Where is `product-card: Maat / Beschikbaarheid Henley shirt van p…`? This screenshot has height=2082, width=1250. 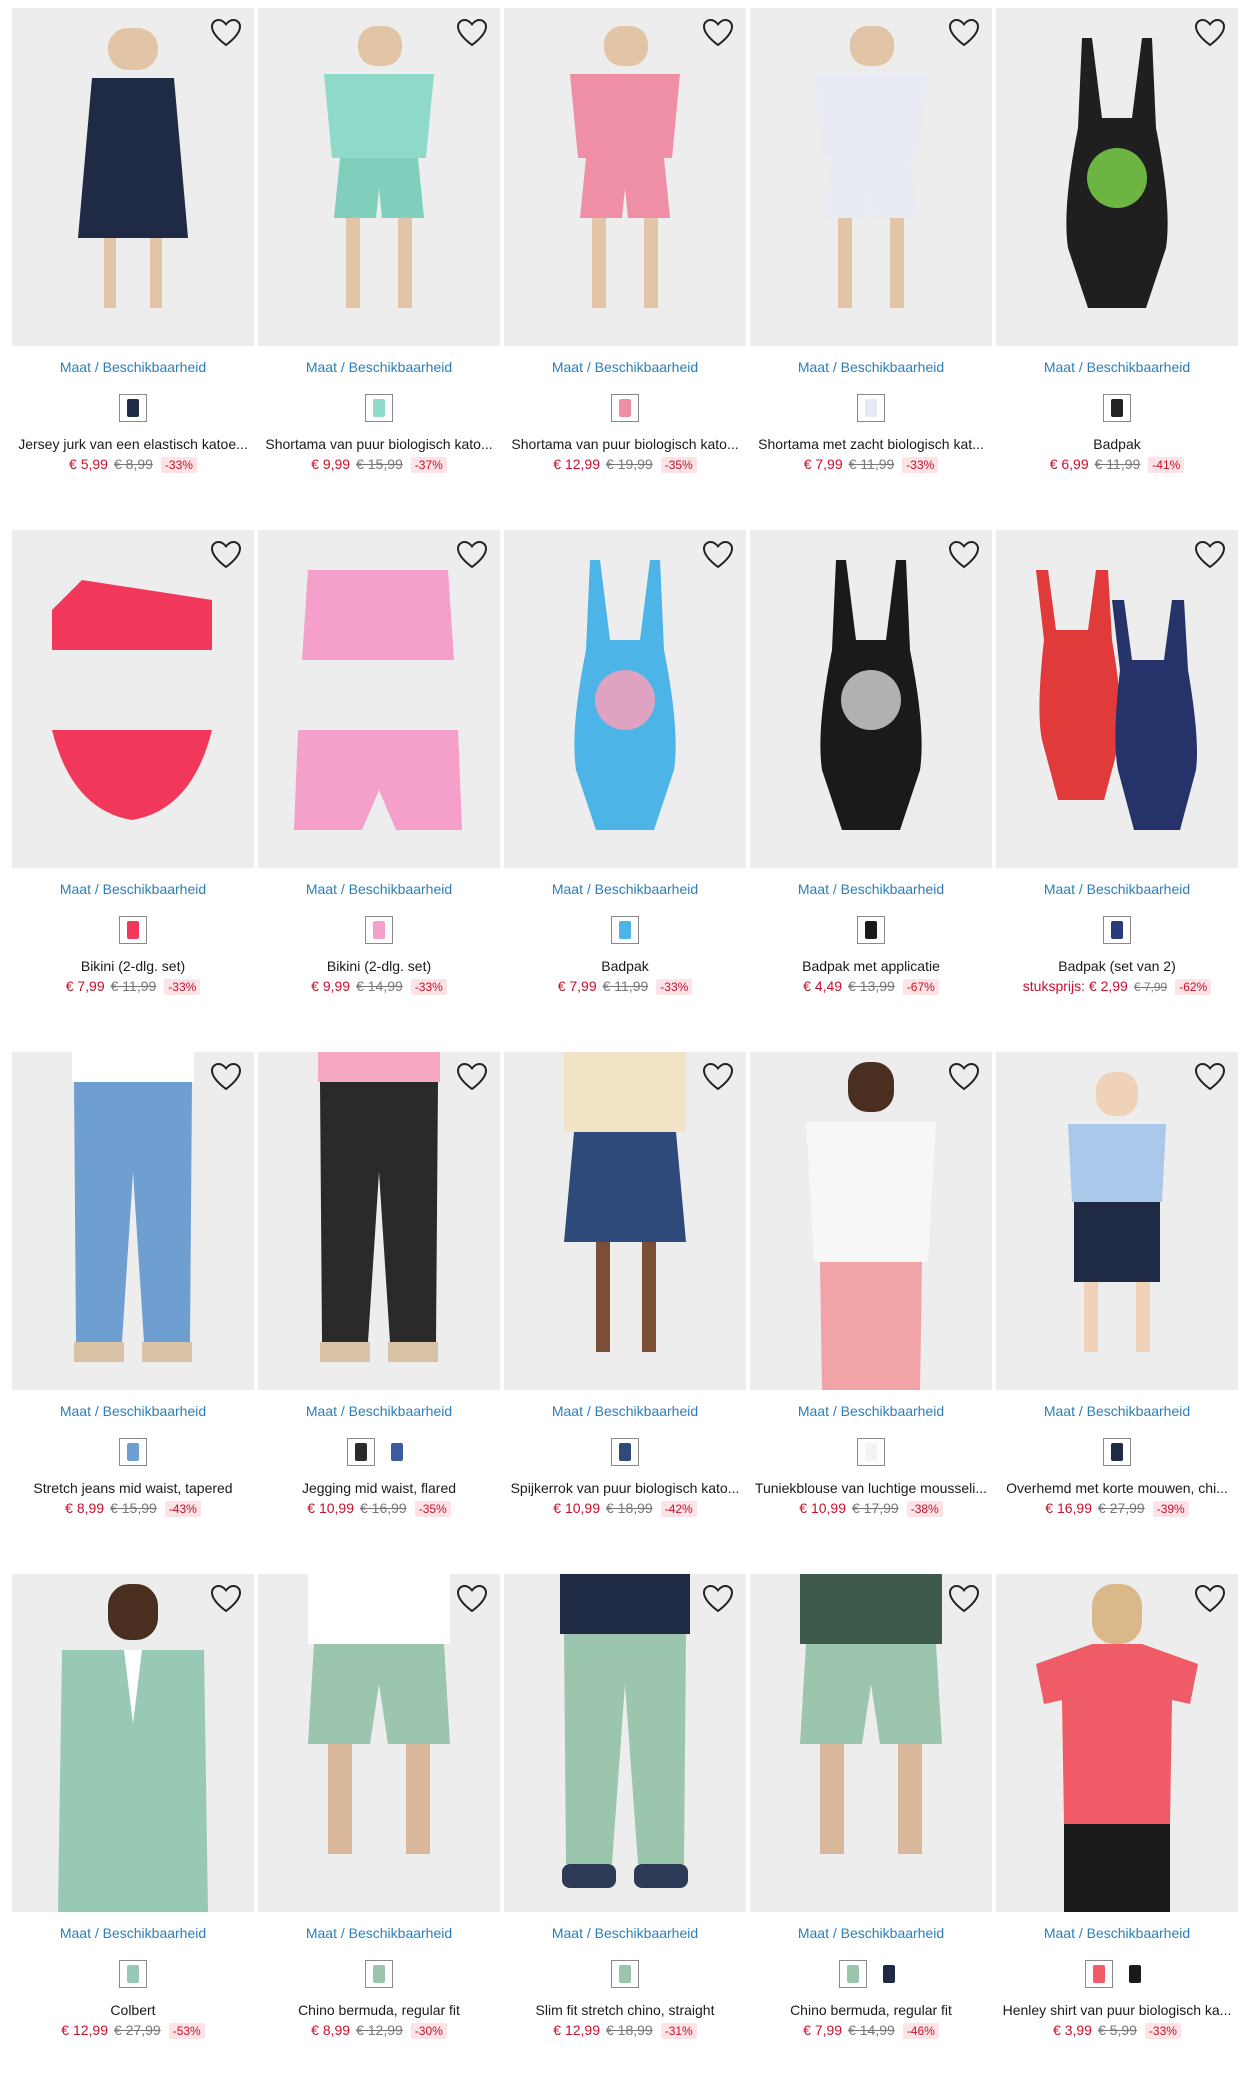 product-card: Maat / Beschikbaarheid Henley shirt van p… is located at coordinates (1117, 1806).